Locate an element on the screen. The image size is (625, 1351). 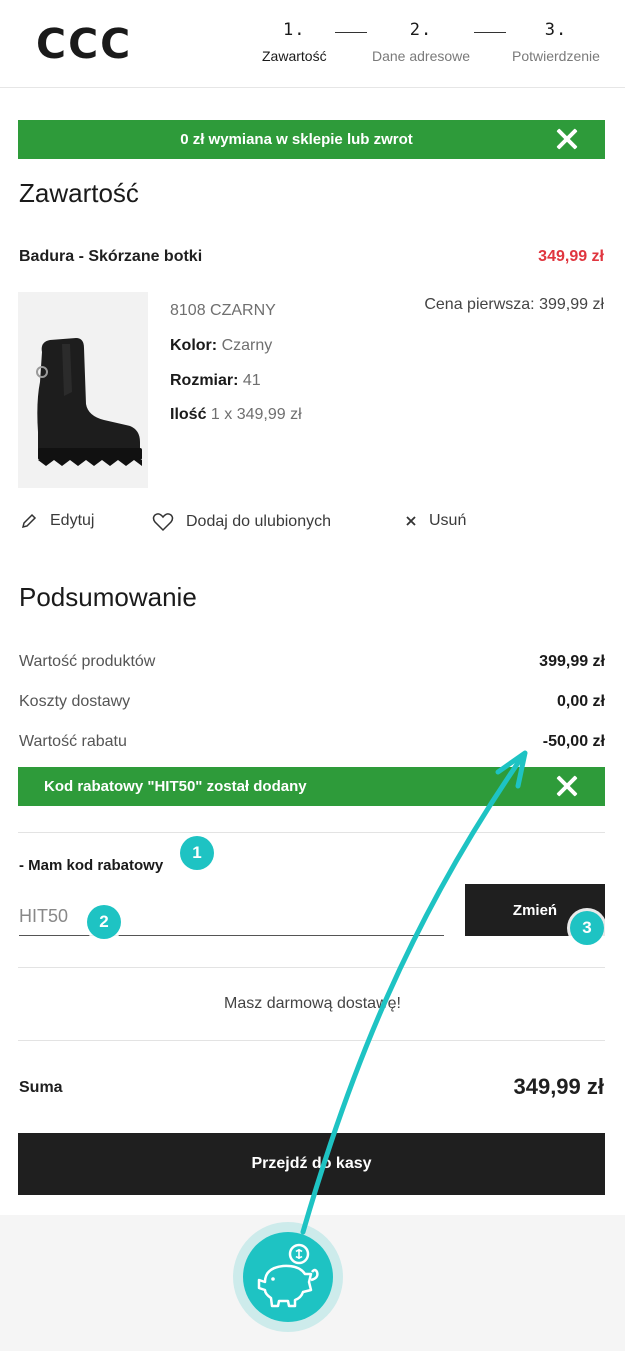
coupon-code-input is located at coordinates (231, 917).